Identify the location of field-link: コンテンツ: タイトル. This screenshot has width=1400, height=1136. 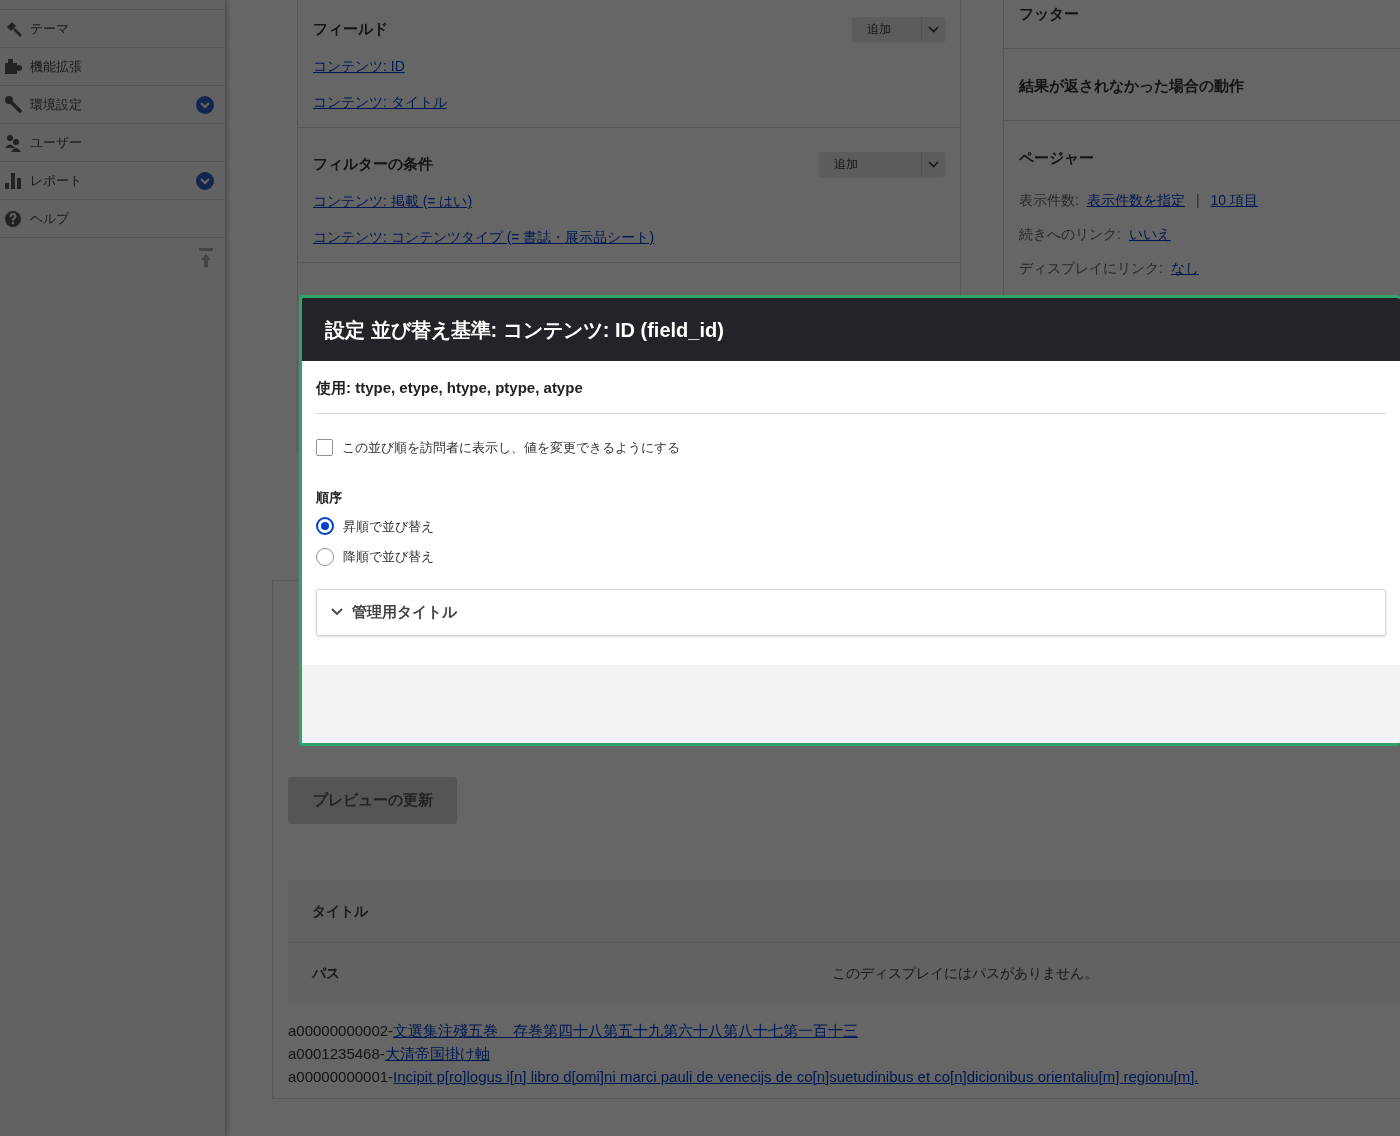
(380, 102).